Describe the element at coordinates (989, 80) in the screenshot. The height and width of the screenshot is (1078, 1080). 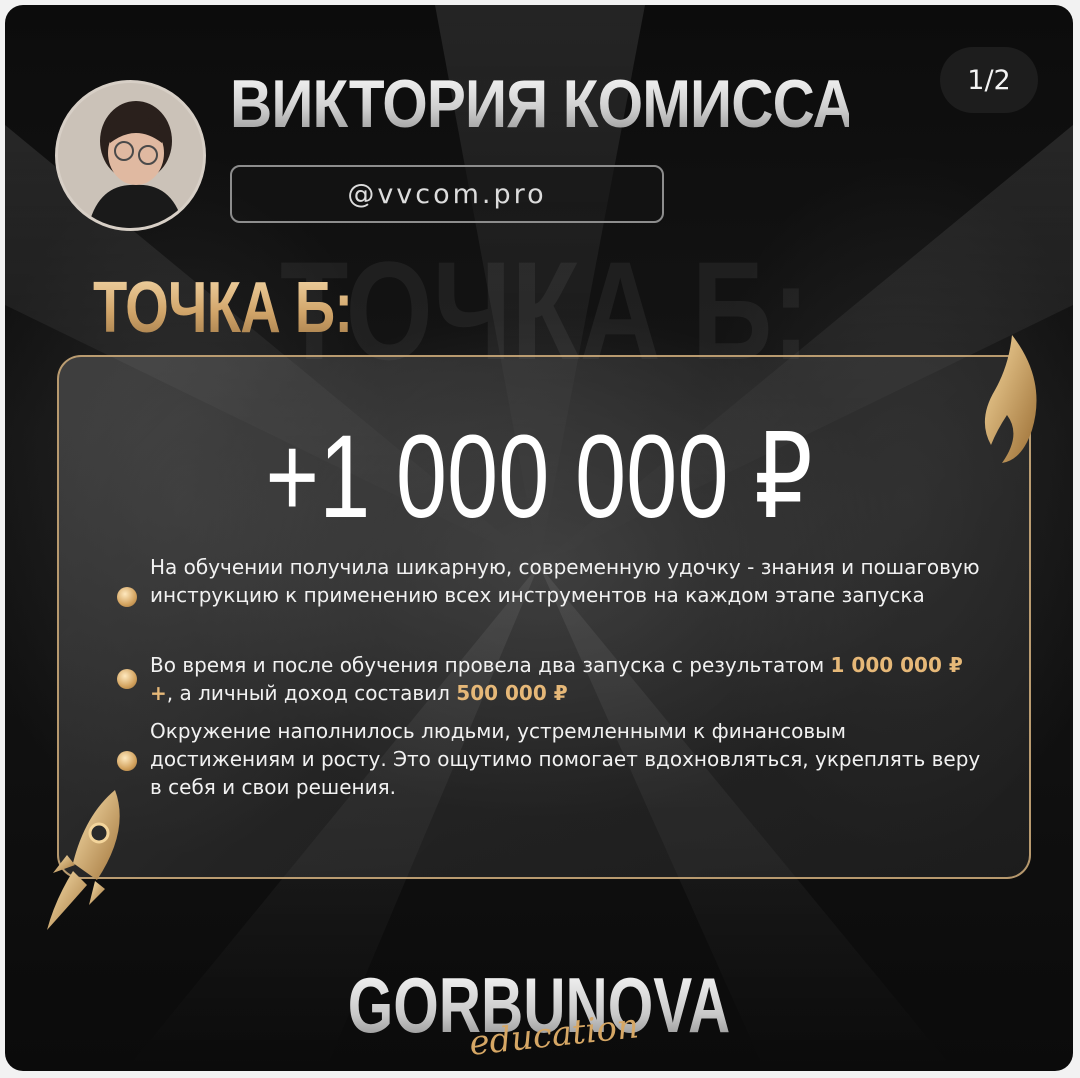
I see `page-counter-badge: 1/2` at that location.